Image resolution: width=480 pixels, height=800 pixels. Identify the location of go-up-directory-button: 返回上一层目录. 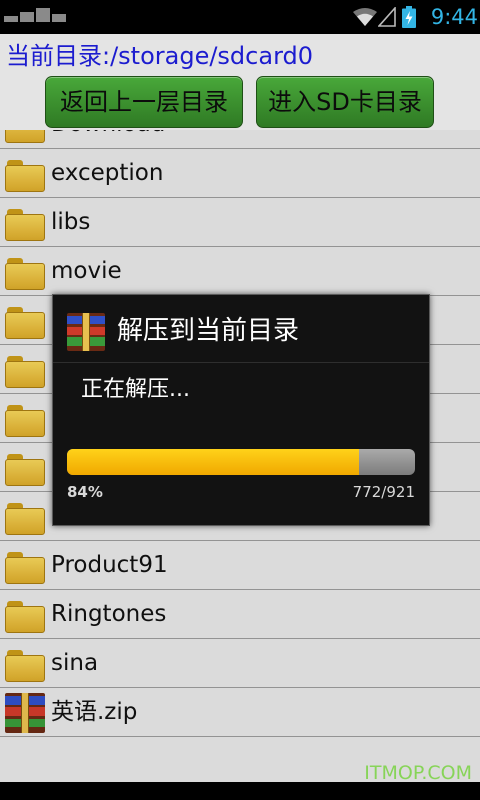
(144, 102).